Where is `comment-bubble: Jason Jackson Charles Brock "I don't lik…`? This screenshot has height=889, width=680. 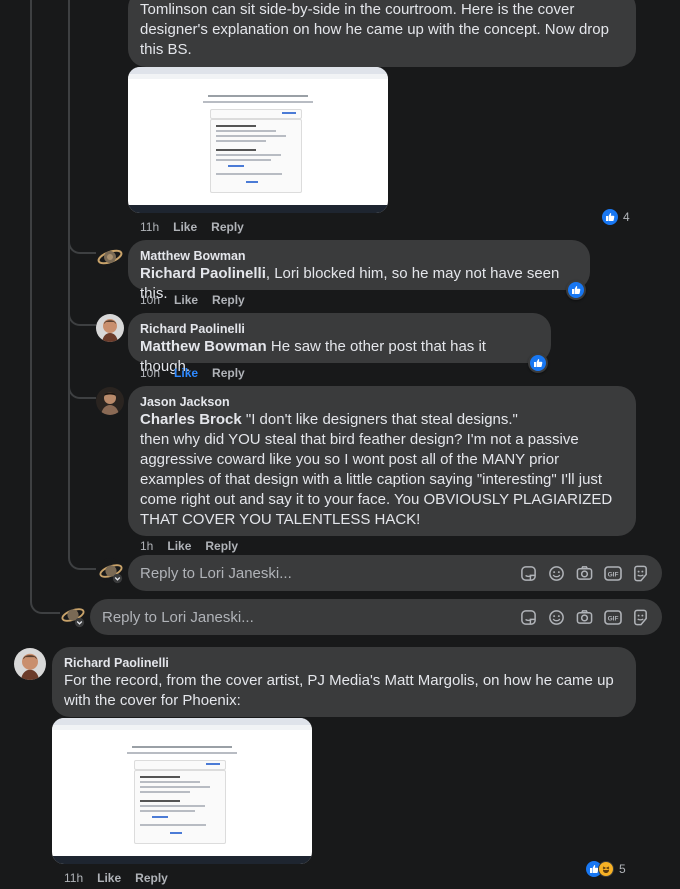 comment-bubble: Jason Jackson Charles Brock "I don't lik… is located at coordinates (382, 461).